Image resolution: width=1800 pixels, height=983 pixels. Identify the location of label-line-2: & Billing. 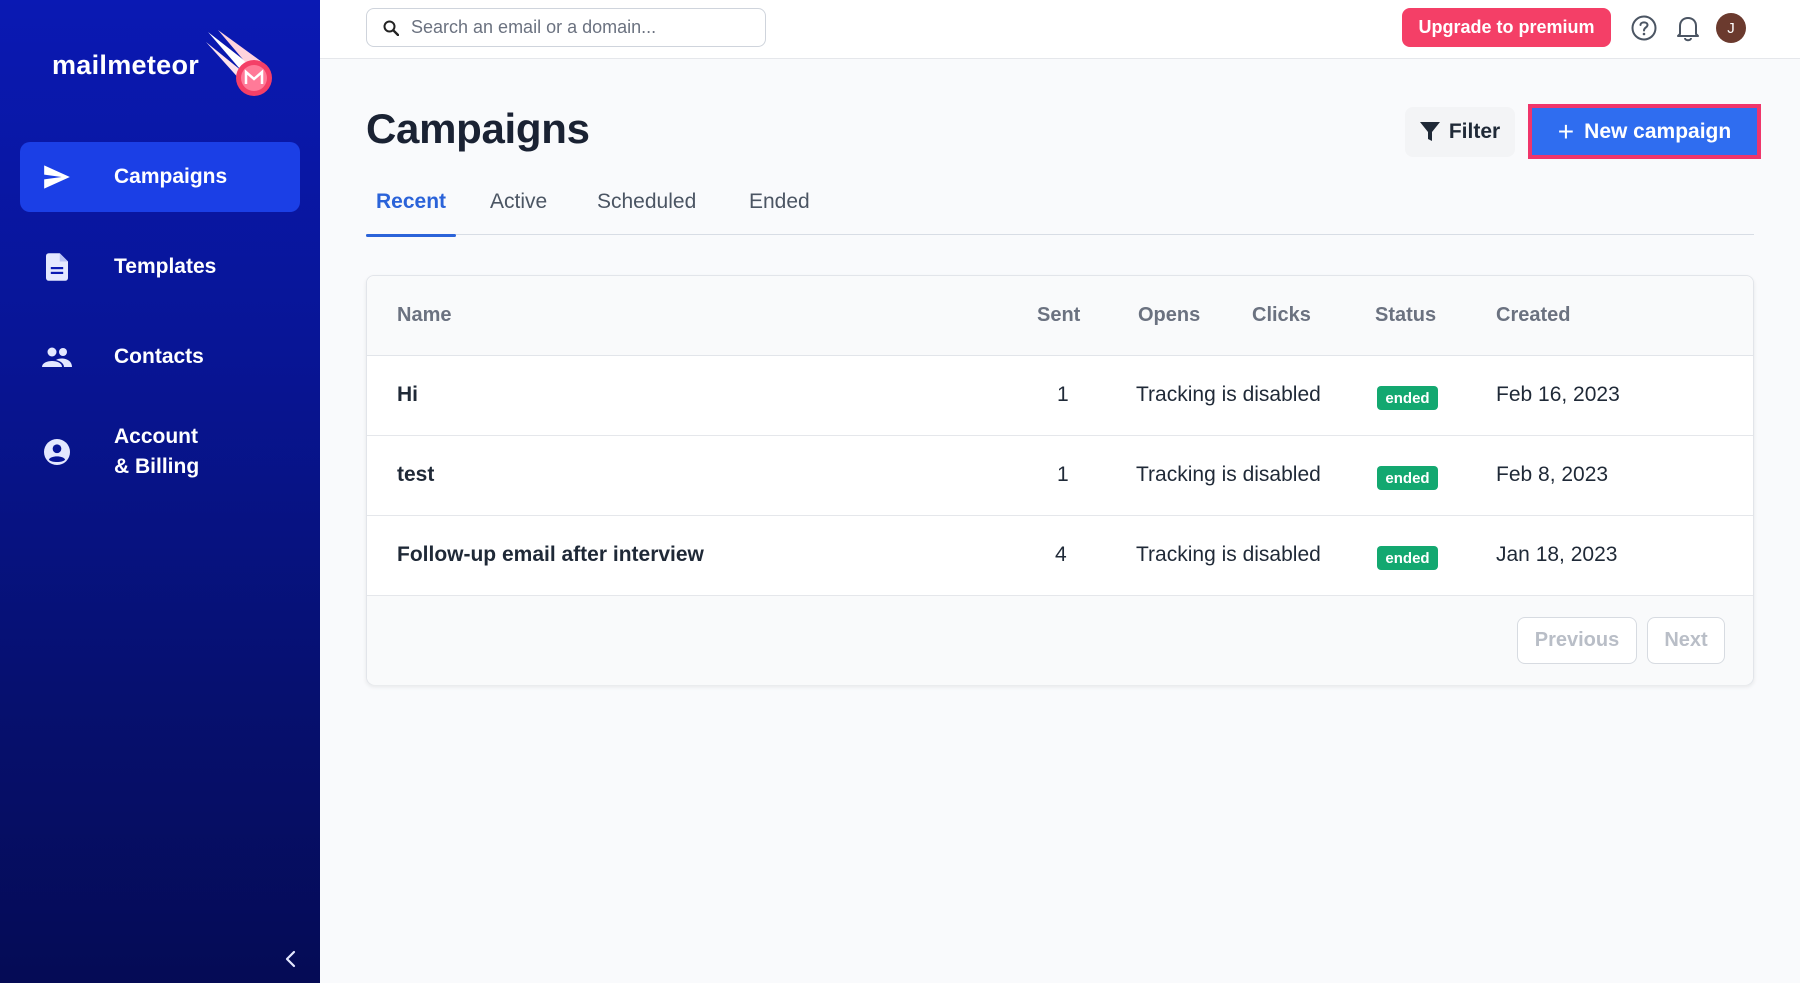
(157, 466).